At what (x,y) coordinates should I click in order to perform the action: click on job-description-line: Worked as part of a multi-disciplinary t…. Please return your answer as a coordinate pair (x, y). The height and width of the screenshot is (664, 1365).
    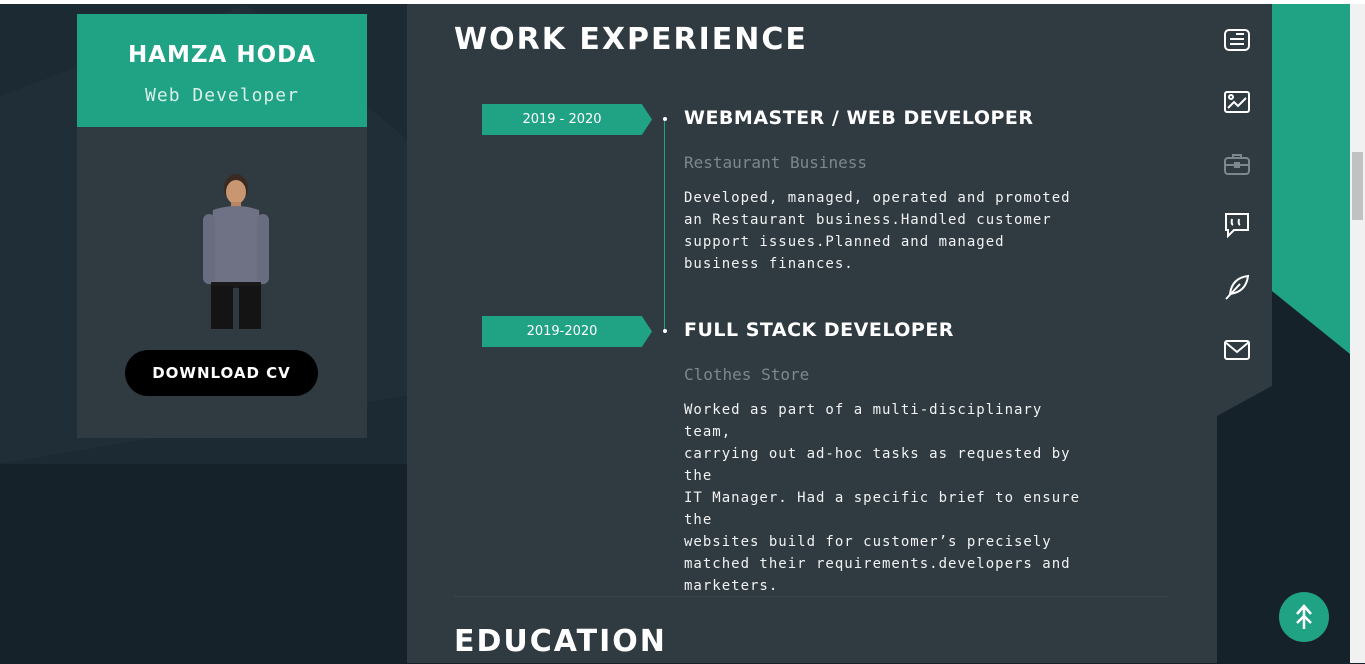
    Looking at the image, I should click on (863, 421).